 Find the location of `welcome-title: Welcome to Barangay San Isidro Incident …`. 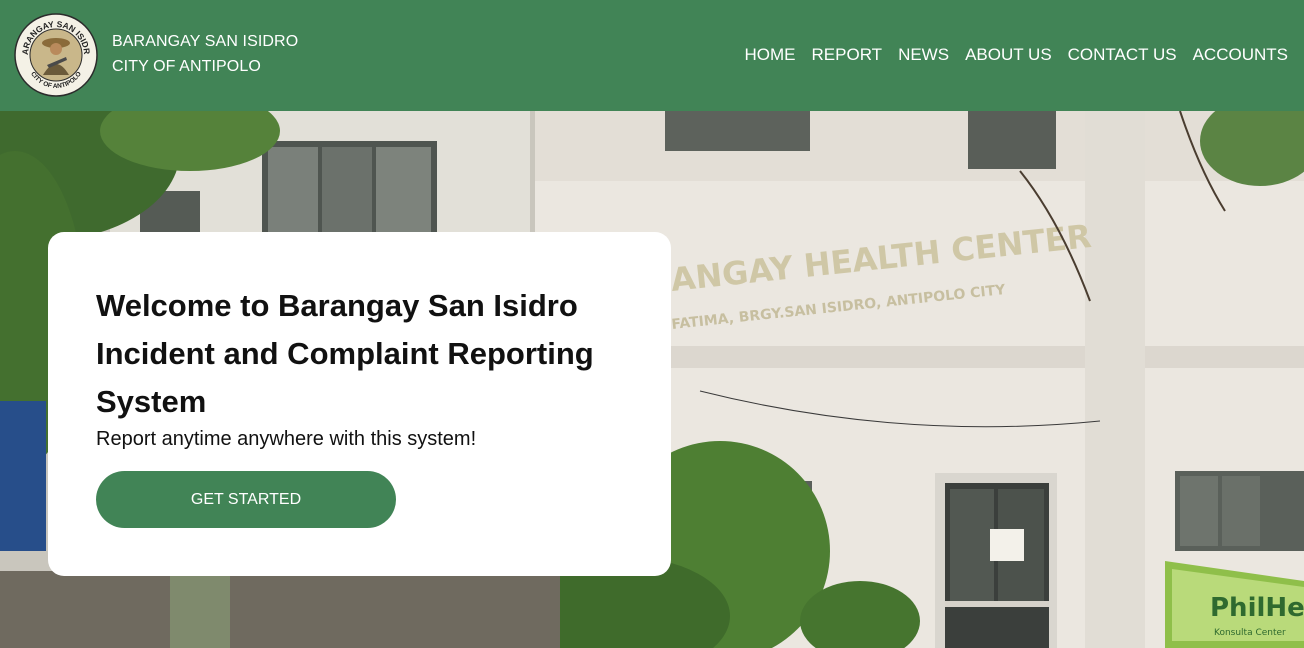

welcome-title: Welcome to Barangay San Isidro Incident … is located at coordinates (345, 353).